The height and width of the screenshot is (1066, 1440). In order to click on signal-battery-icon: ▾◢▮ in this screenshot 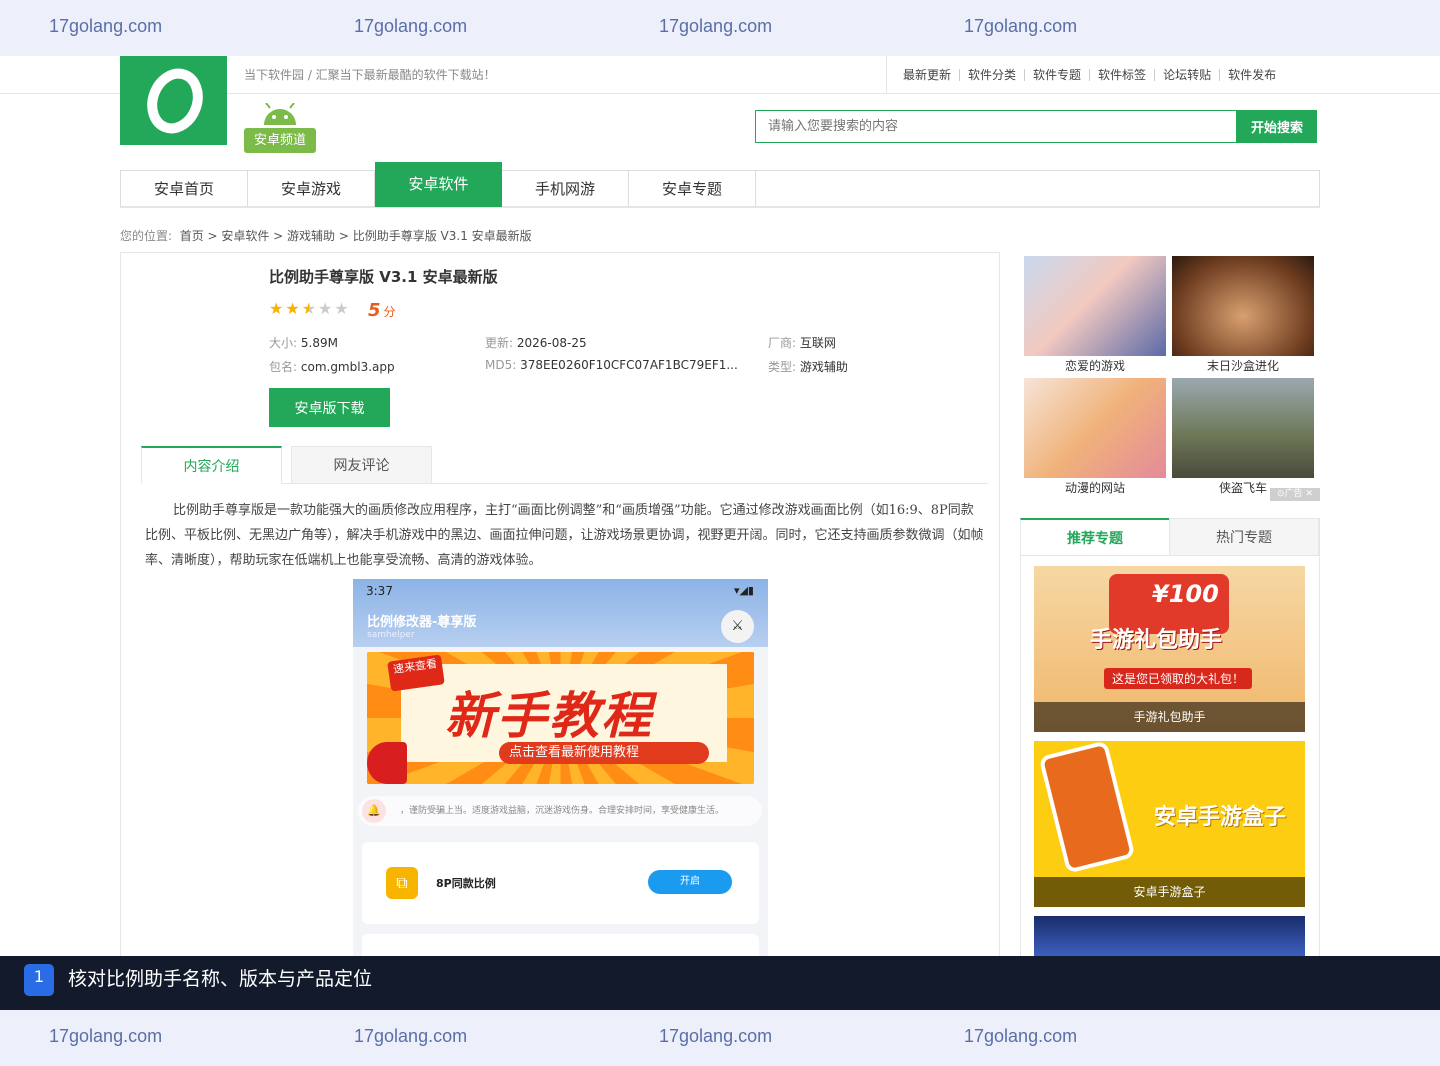, I will do `click(743, 590)`.